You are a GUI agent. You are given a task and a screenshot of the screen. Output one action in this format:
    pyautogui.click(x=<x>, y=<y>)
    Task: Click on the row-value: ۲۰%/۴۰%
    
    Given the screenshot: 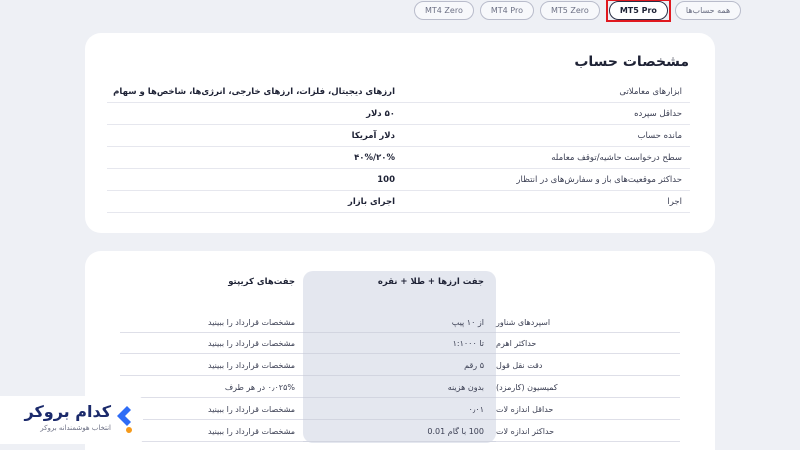 What is the action you would take?
    pyautogui.click(x=374, y=157)
    